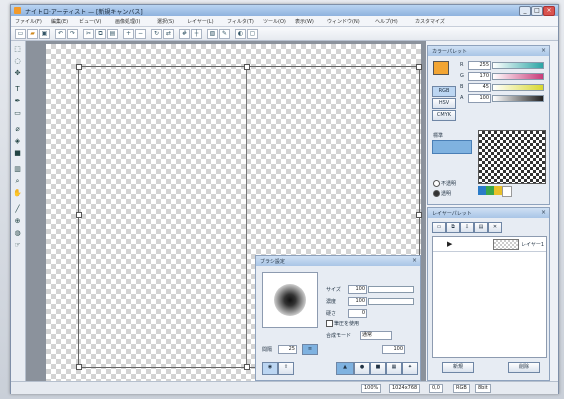 The image size is (564, 399). I want to click on palette-icon: ◐, so click(240, 34).